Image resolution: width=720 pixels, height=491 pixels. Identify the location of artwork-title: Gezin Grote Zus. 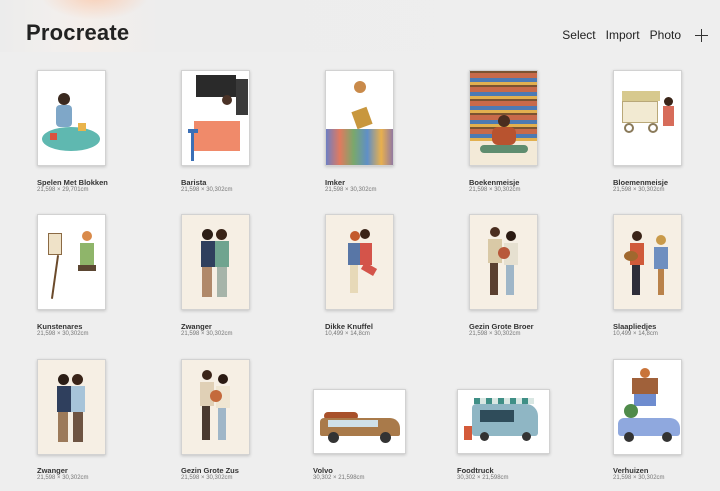
(210, 470).